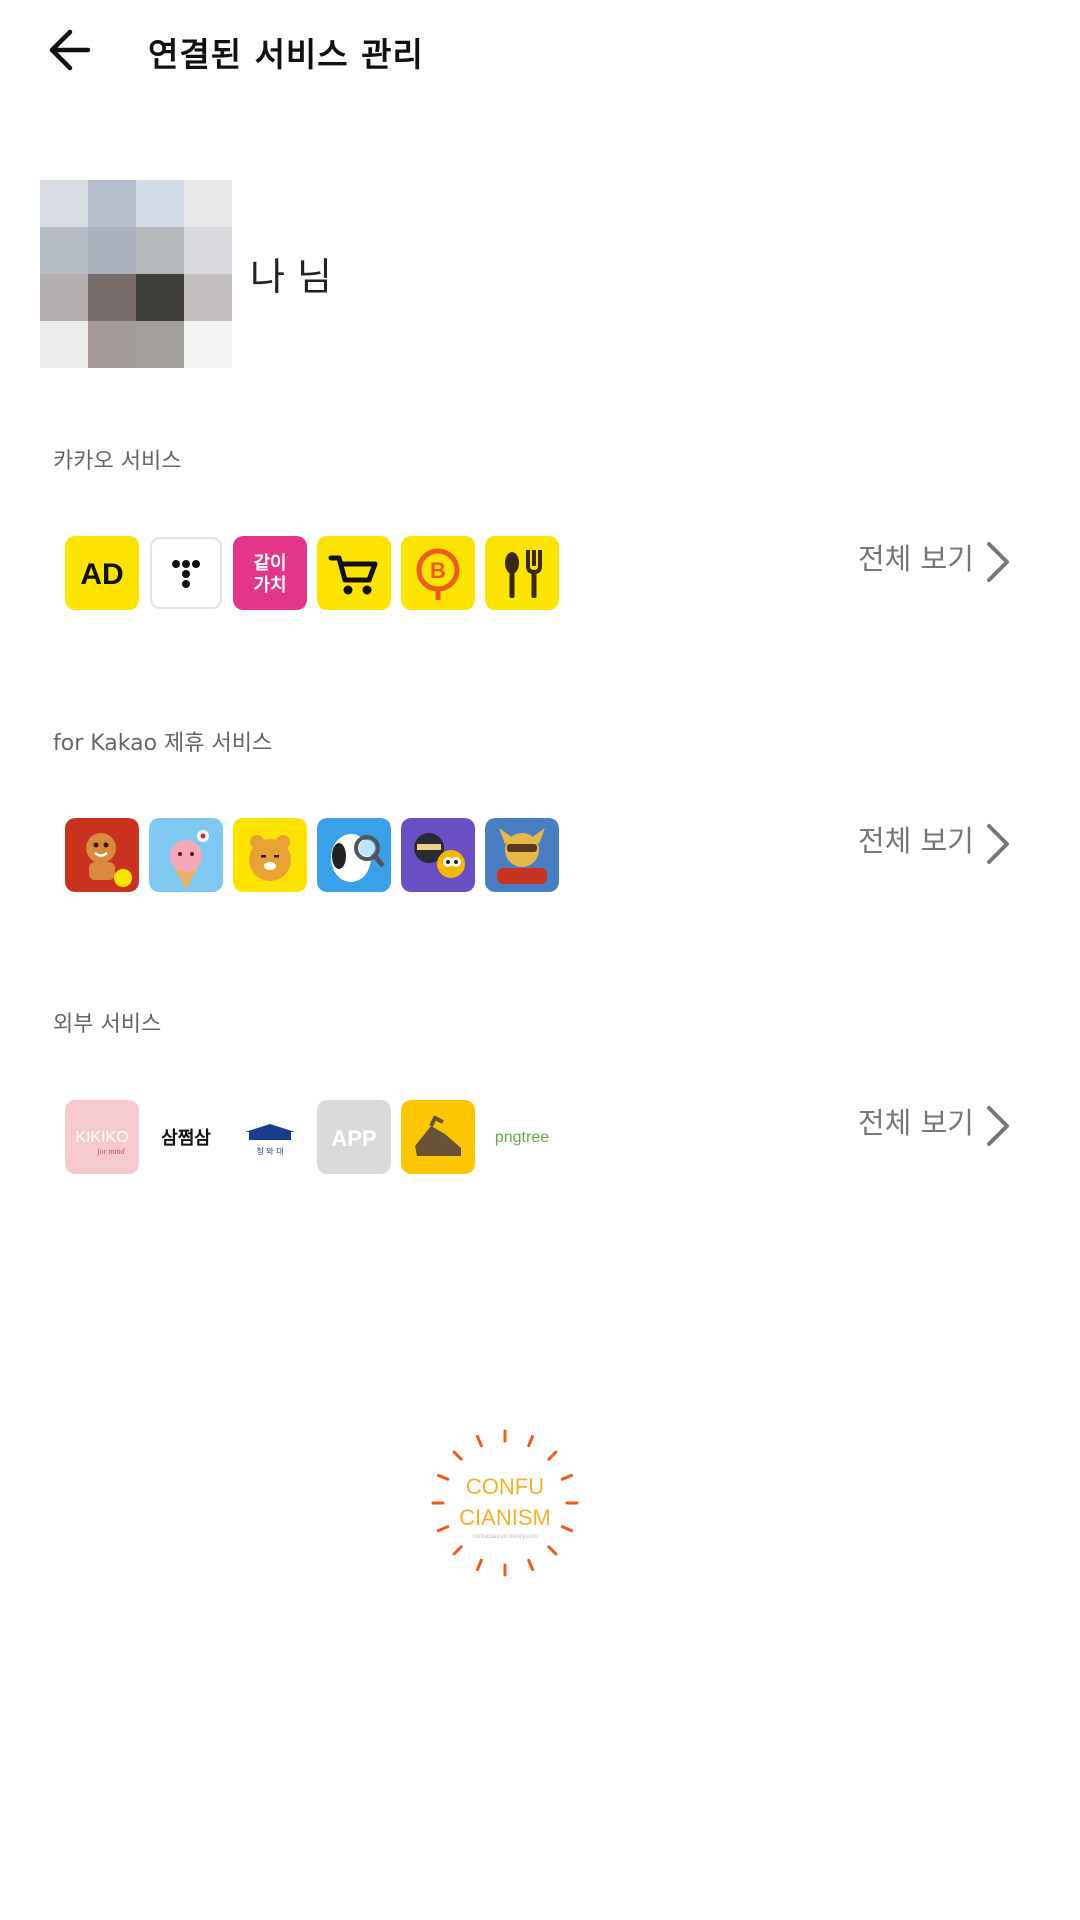  Describe the element at coordinates (438, 1137) in the screenshot. I see `running-shoe-icon` at that location.